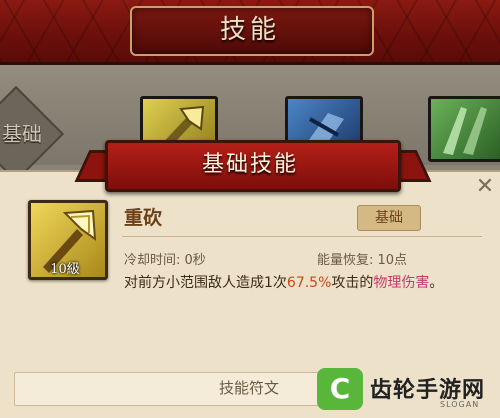 The width and height of the screenshot is (500, 418). Describe the element at coordinates (464, 129) in the screenshot. I see `green-skill-tab-icon` at that location.